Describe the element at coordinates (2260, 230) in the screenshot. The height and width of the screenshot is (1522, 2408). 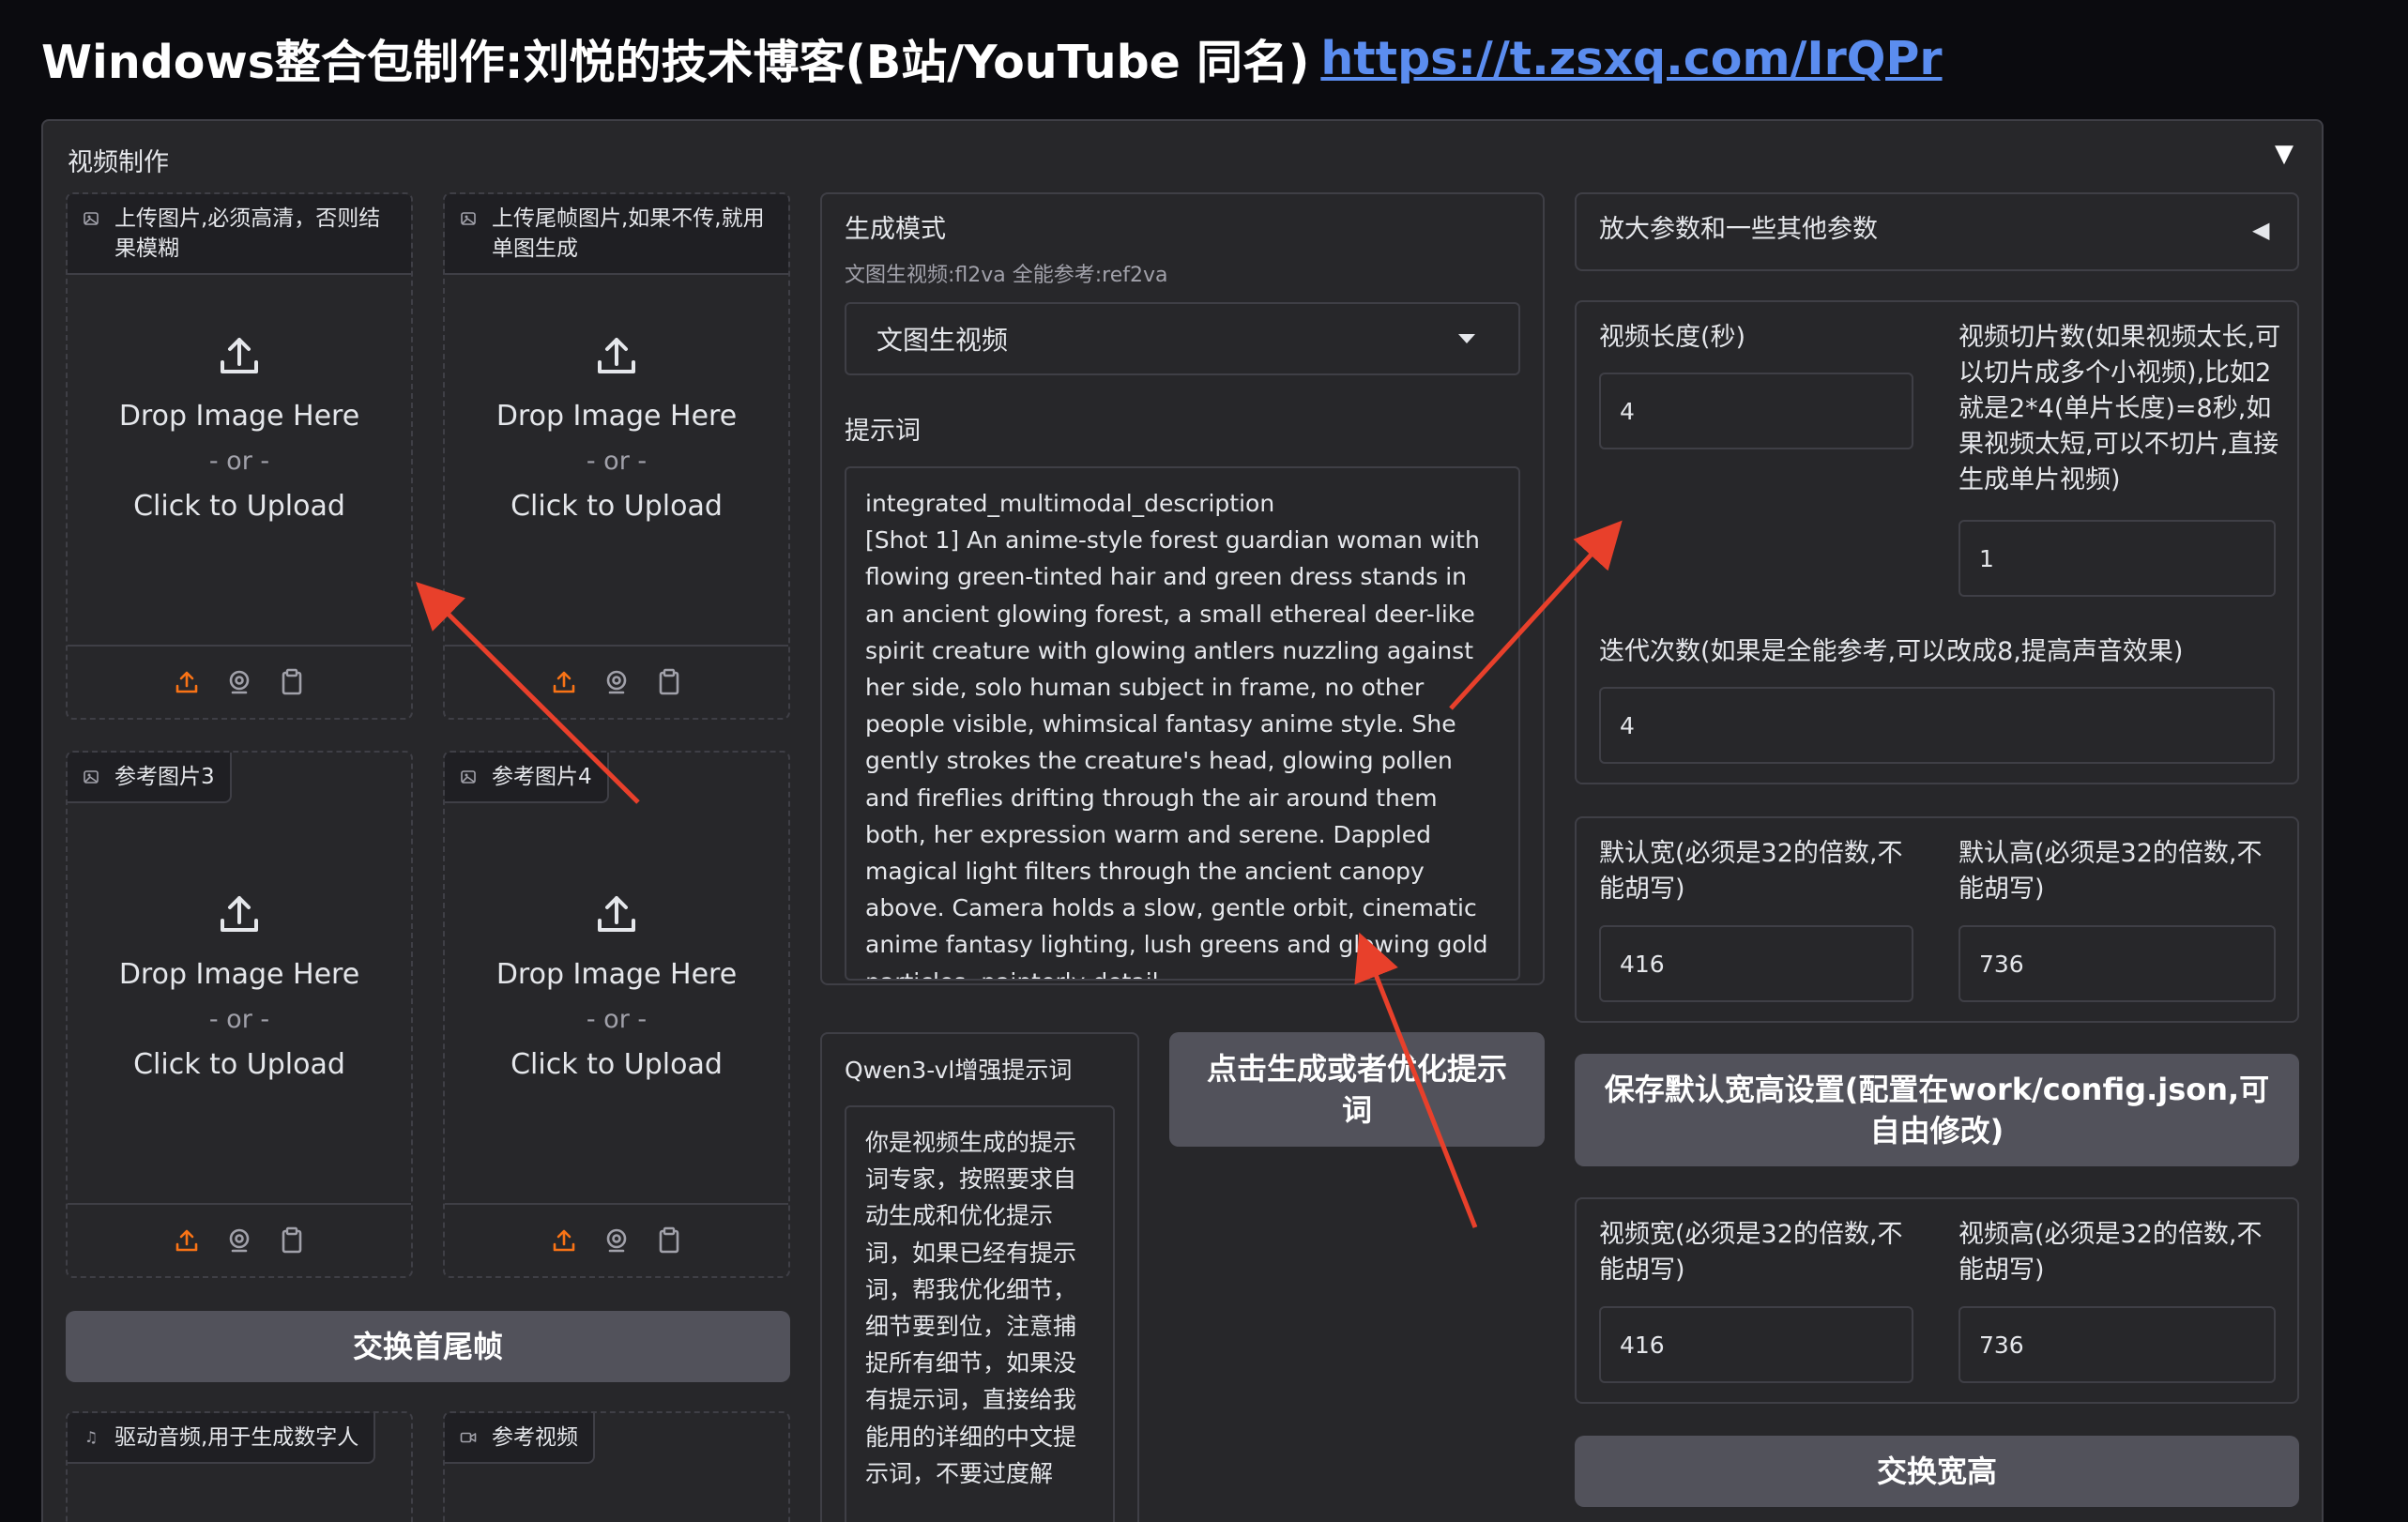
I see `expand-toggle-icon: ◀` at that location.